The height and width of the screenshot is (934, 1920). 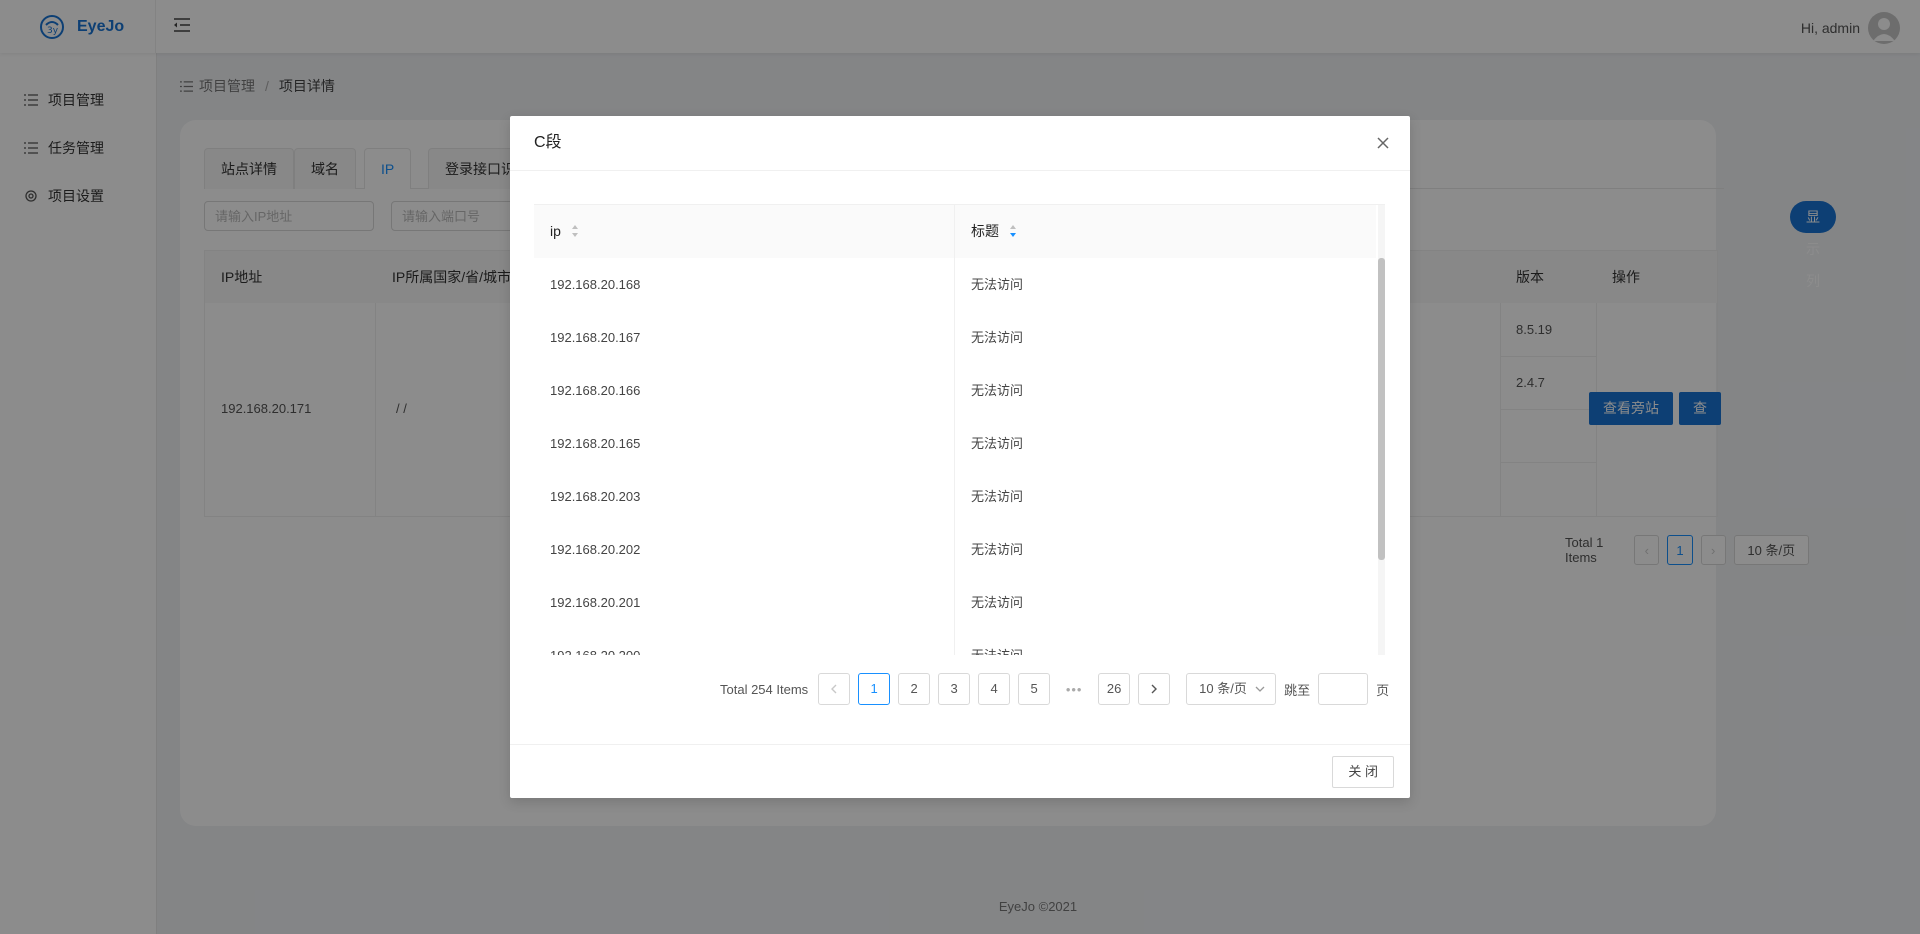 I want to click on page-button-4: 4, so click(x=994, y=689).